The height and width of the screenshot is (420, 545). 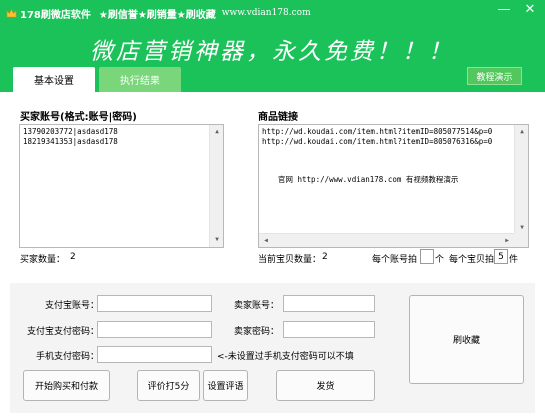 I want to click on per-account-input, so click(x=427, y=256).